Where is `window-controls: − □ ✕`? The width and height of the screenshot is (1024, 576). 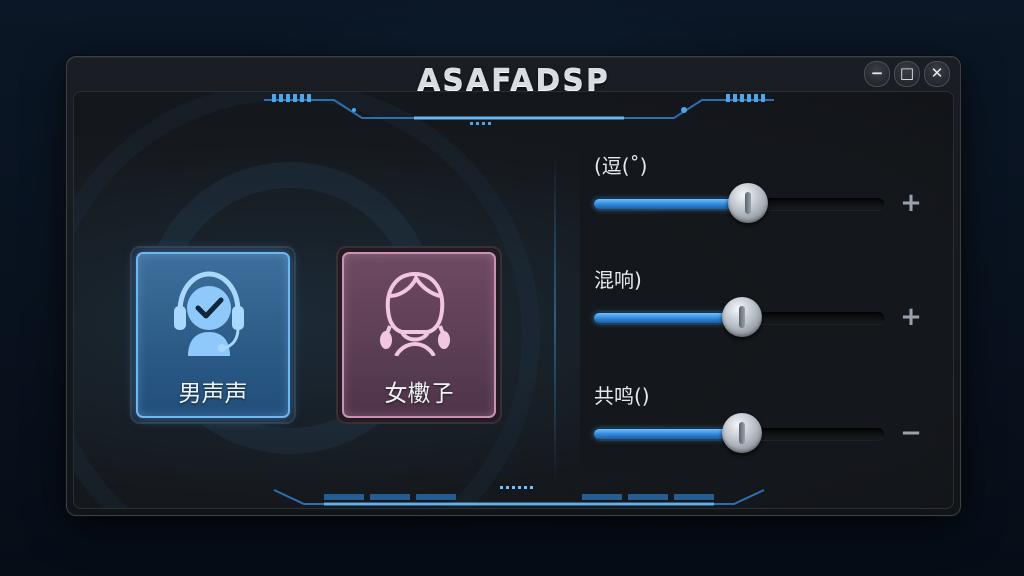
window-controls: − □ ✕ is located at coordinates (907, 74).